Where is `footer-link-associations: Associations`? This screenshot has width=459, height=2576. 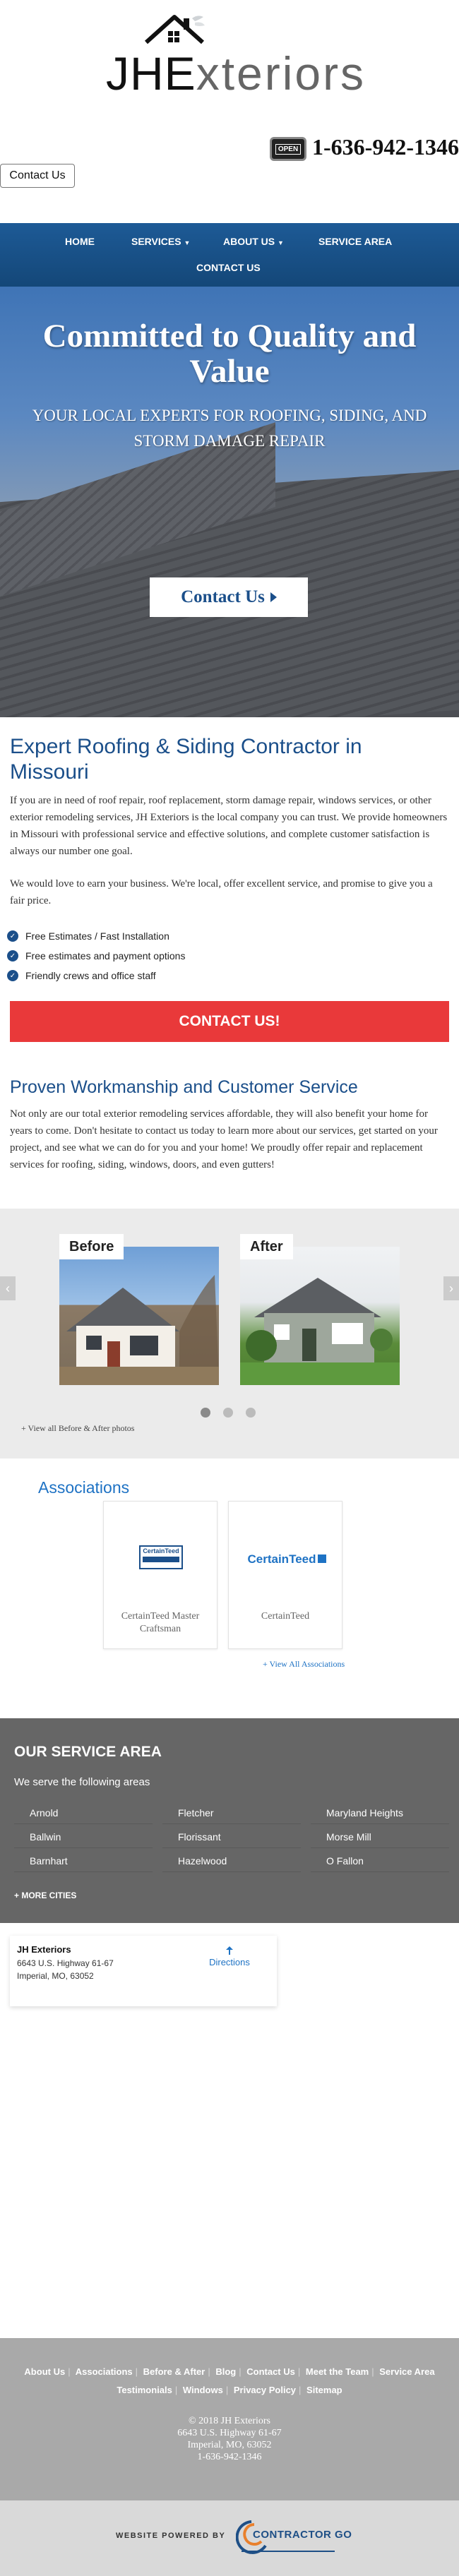 footer-link-associations: Associations is located at coordinates (104, 2371).